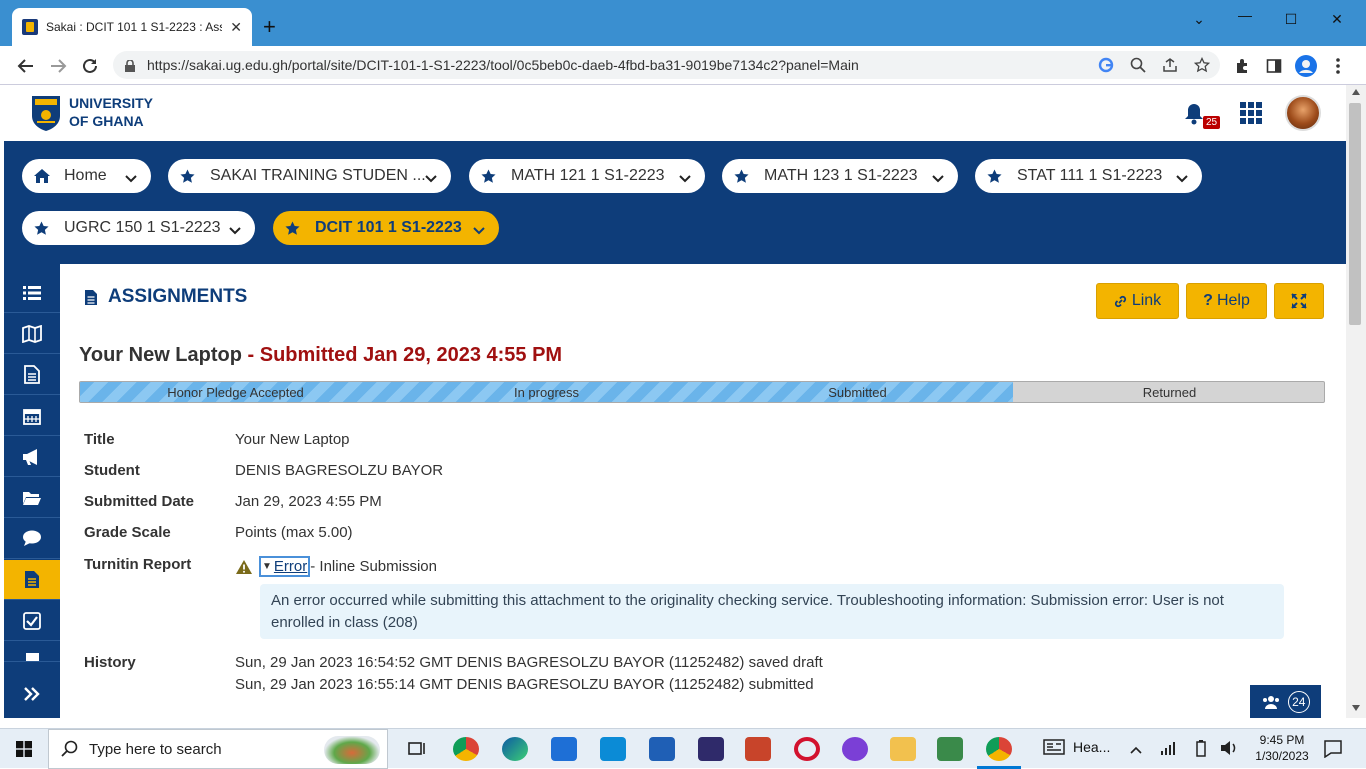  What do you see at coordinates (32, 498) in the screenshot?
I see `tool-resources` at bounding box center [32, 498].